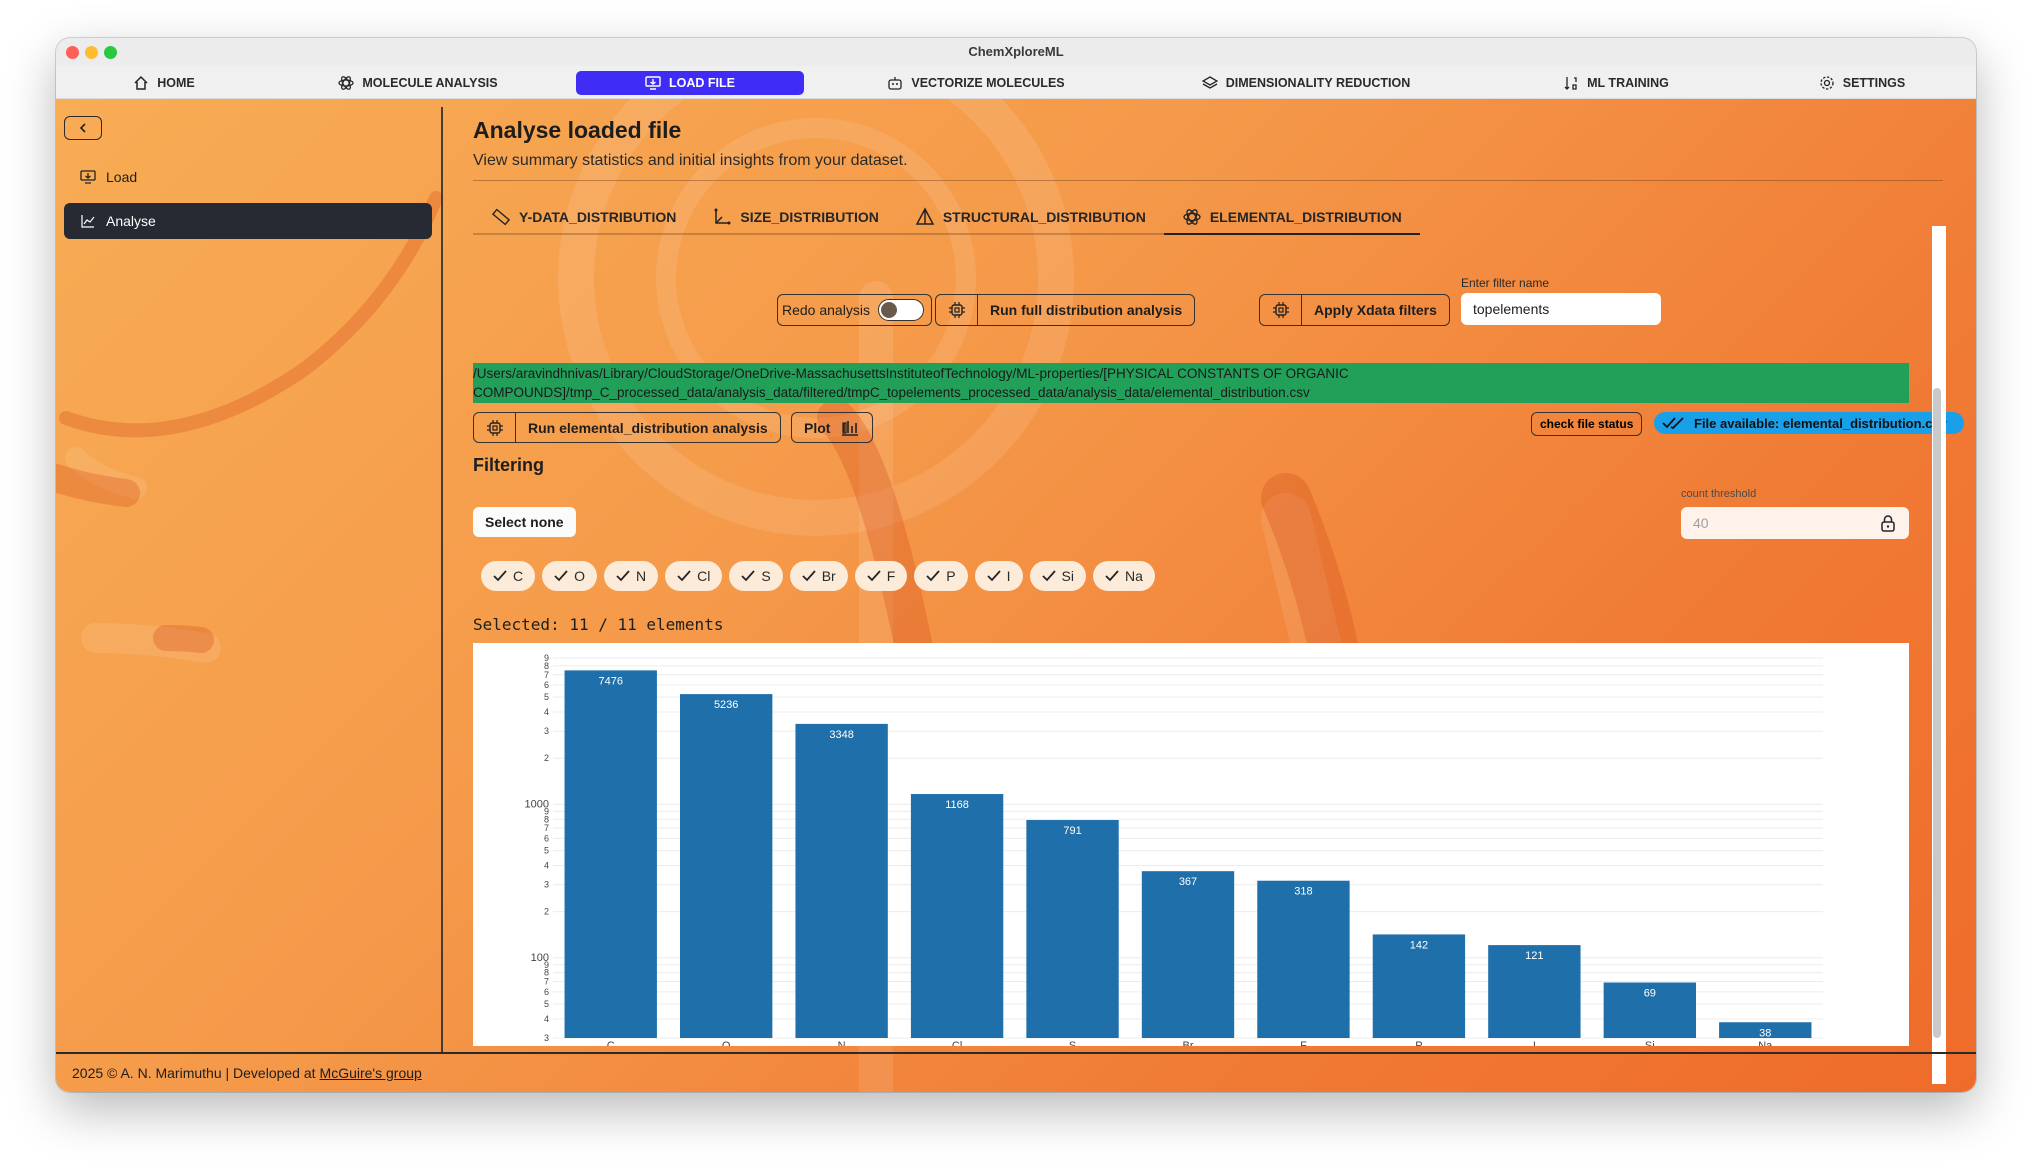 This screenshot has height=1167, width=2032. What do you see at coordinates (248, 221) in the screenshot?
I see `sidebar-item-analyse: Analyse` at bounding box center [248, 221].